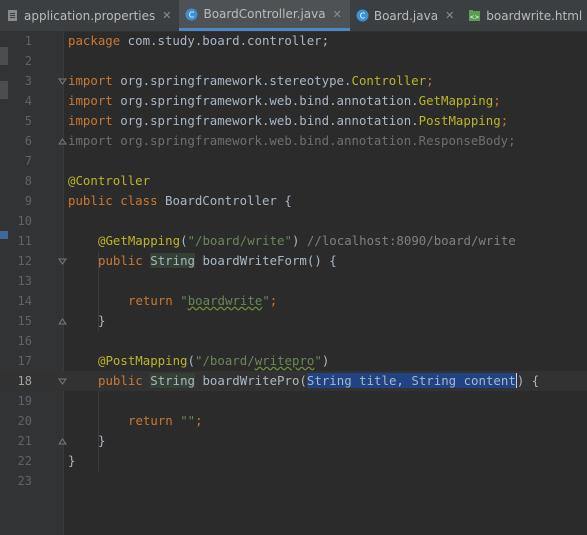  I want to click on string-literal: "/board/write", so click(239, 240).